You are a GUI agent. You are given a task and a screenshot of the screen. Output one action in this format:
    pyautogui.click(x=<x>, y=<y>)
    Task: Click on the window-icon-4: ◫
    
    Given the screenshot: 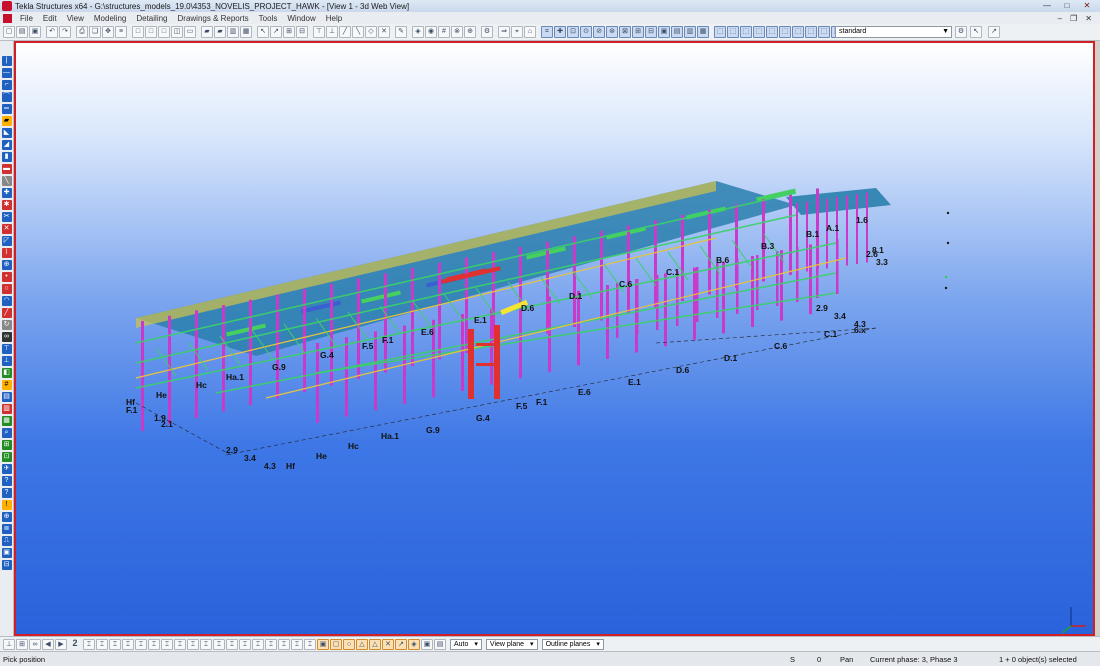 What is the action you would take?
    pyautogui.click(x=177, y=32)
    